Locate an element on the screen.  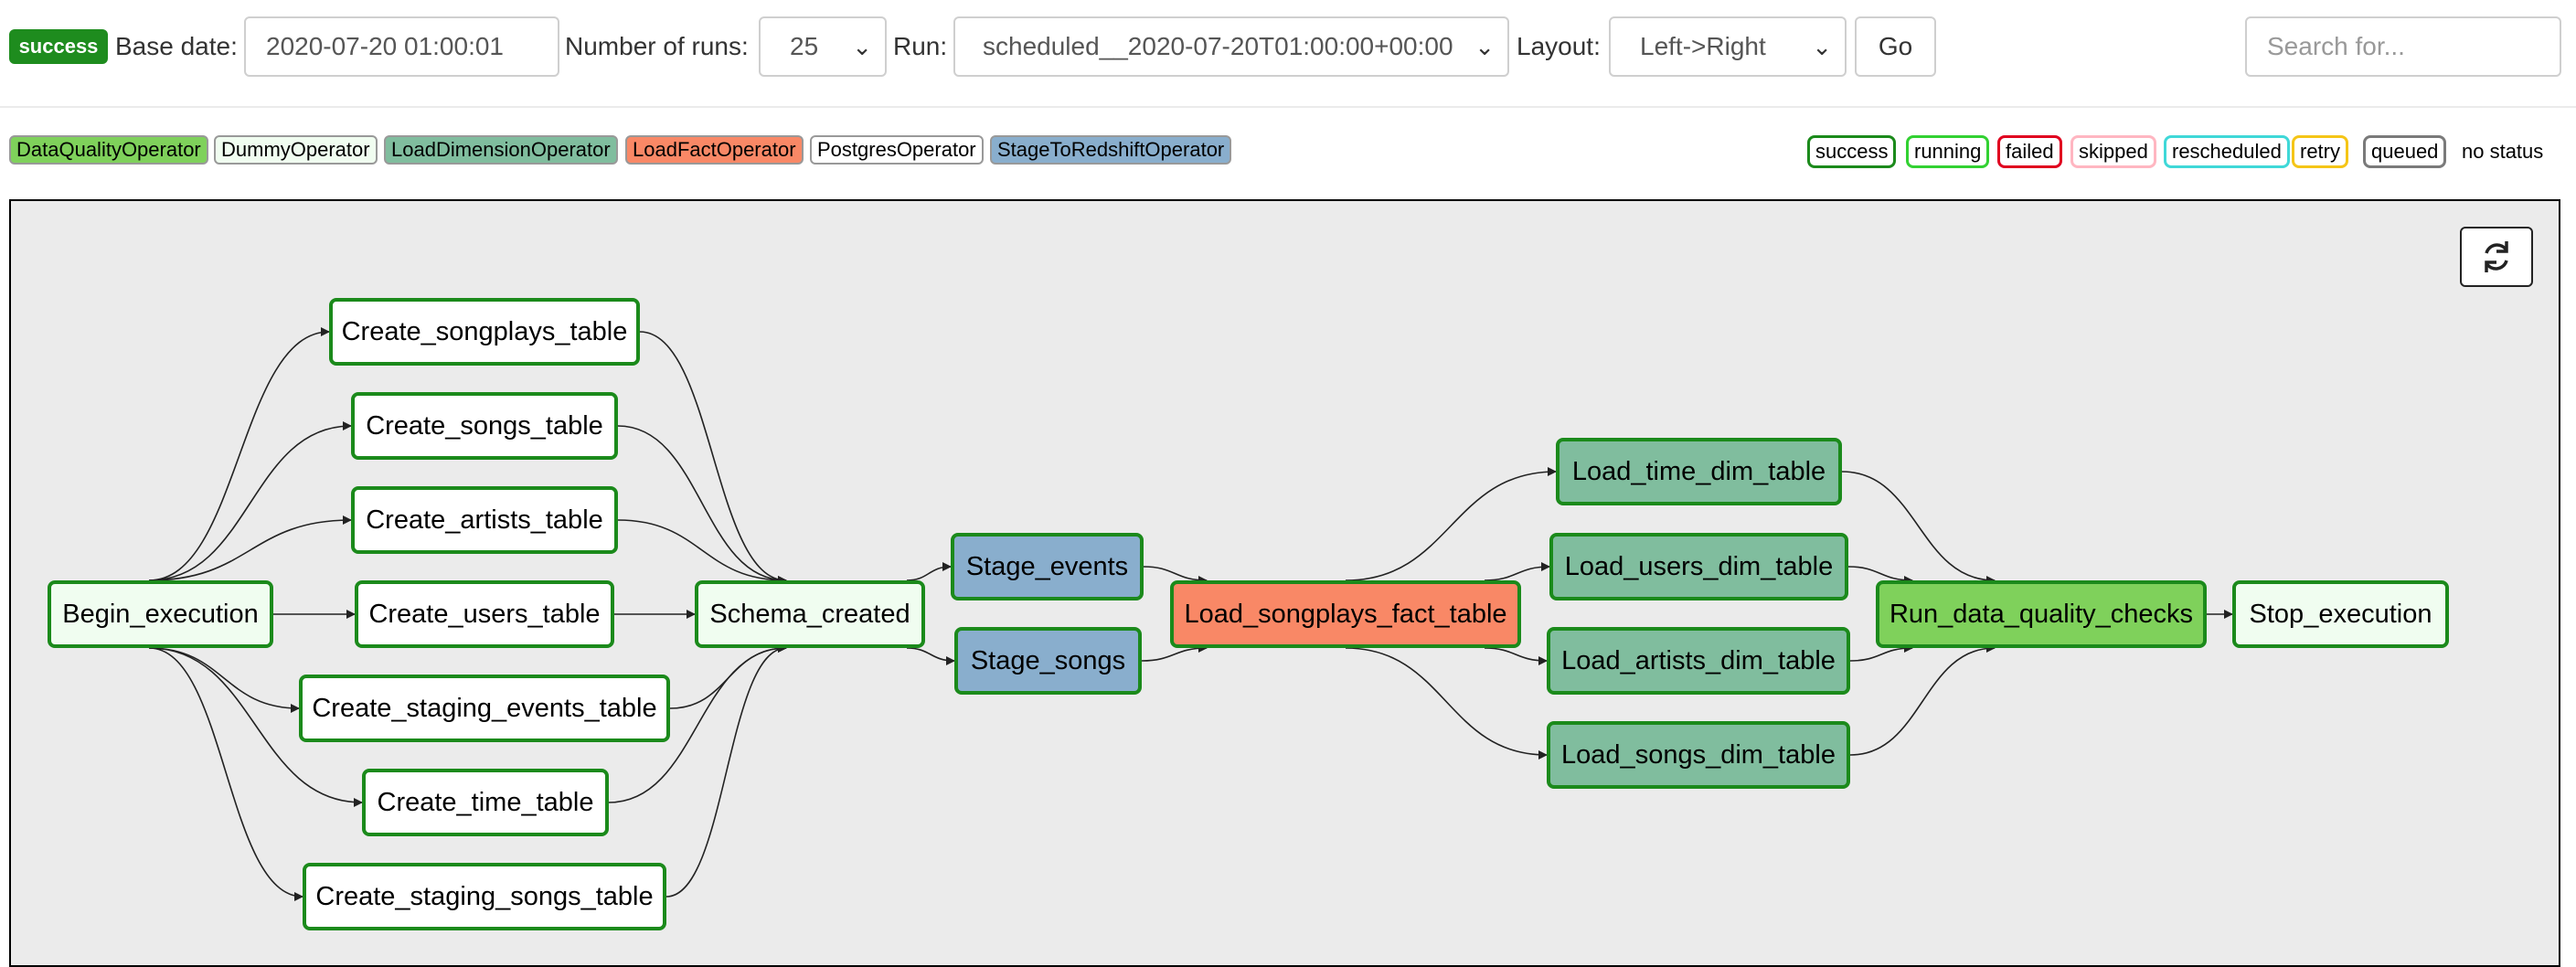
edge-c-staging-songs-to-schema is located at coordinates (726, 770).